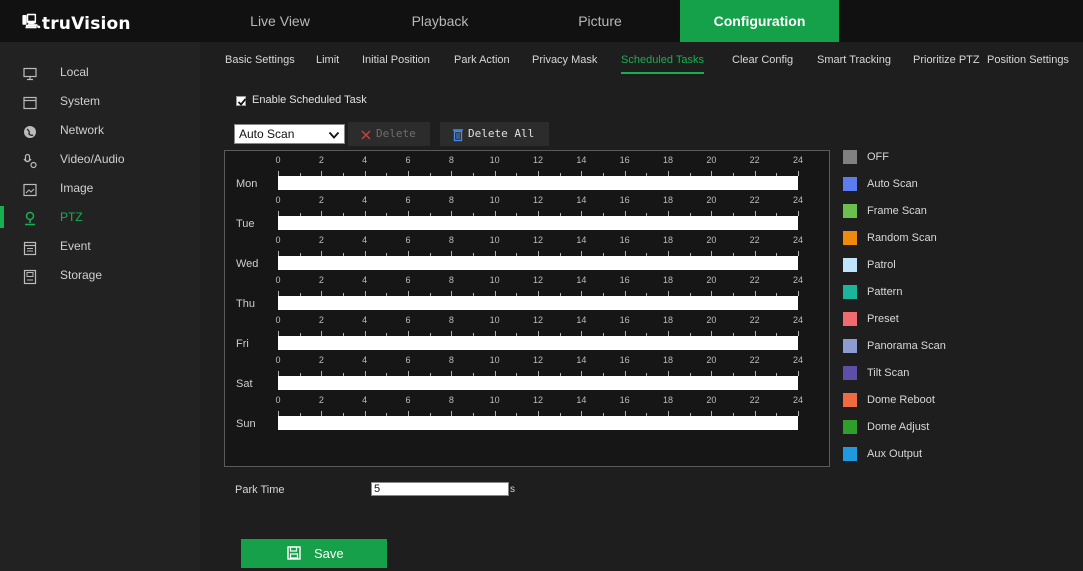  I want to click on sidebar-item-local: Local, so click(106, 72).